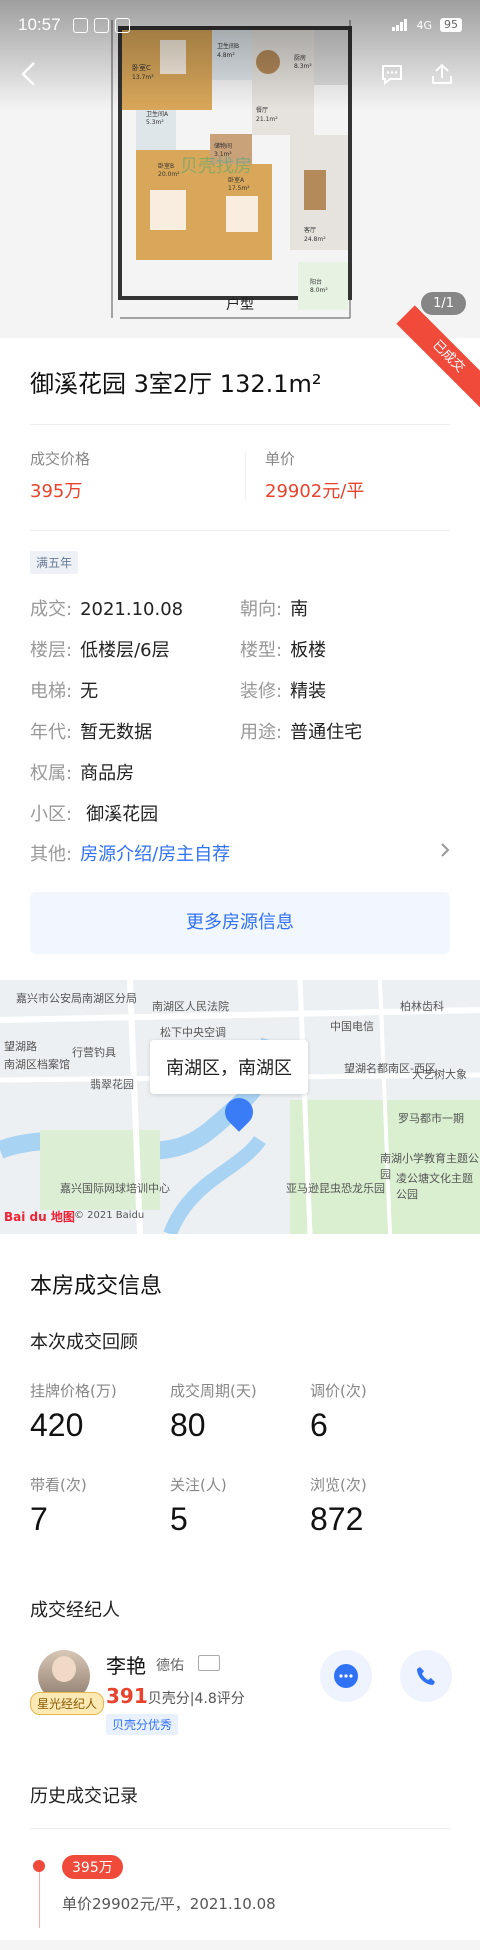  Describe the element at coordinates (39, 1217) in the screenshot. I see `baidu-map-logo: Bai du 地图` at that location.